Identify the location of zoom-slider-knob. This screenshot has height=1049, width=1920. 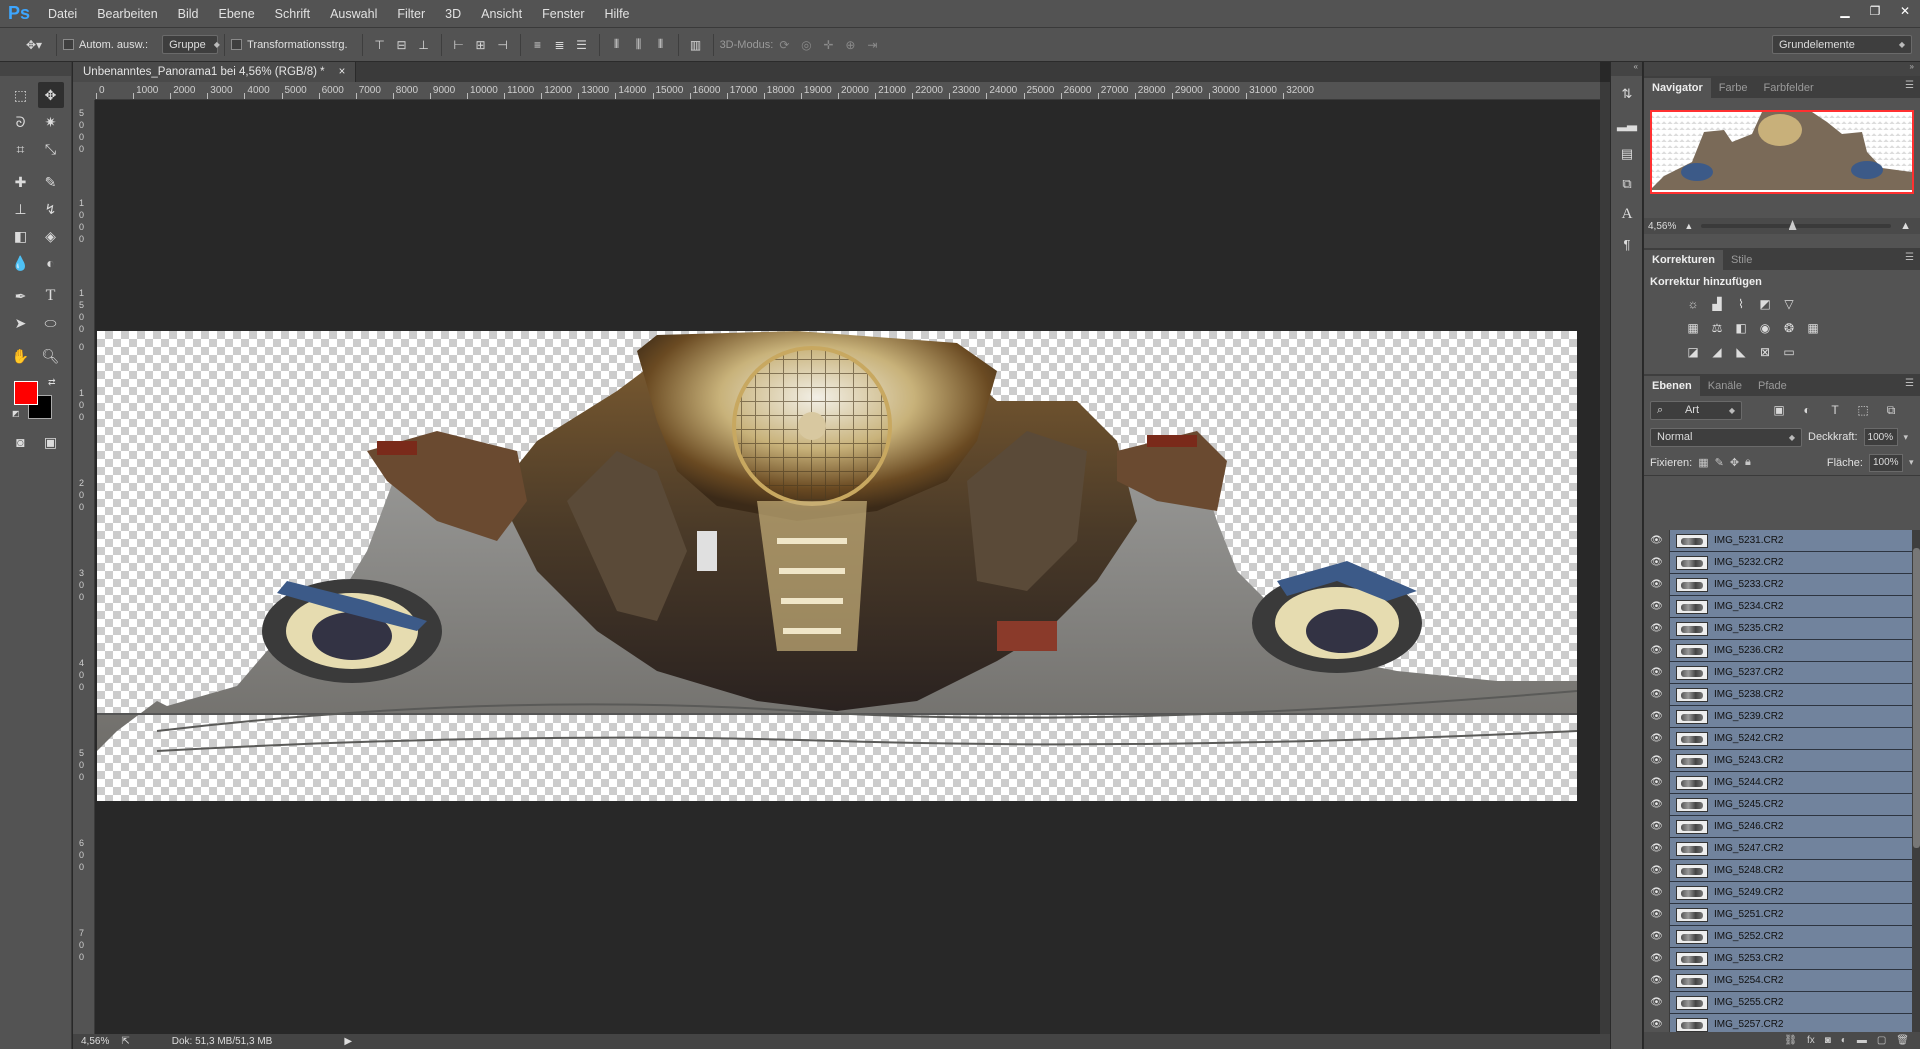
(1792, 225).